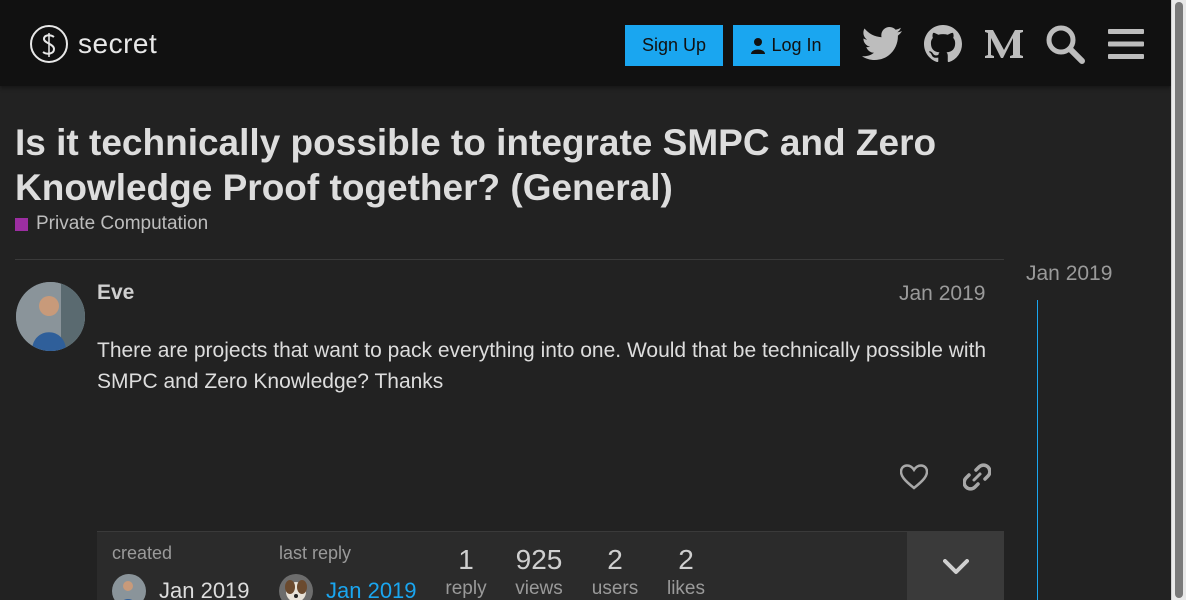 This screenshot has height=600, width=1186. I want to click on stat-label: reply, so click(466, 588).